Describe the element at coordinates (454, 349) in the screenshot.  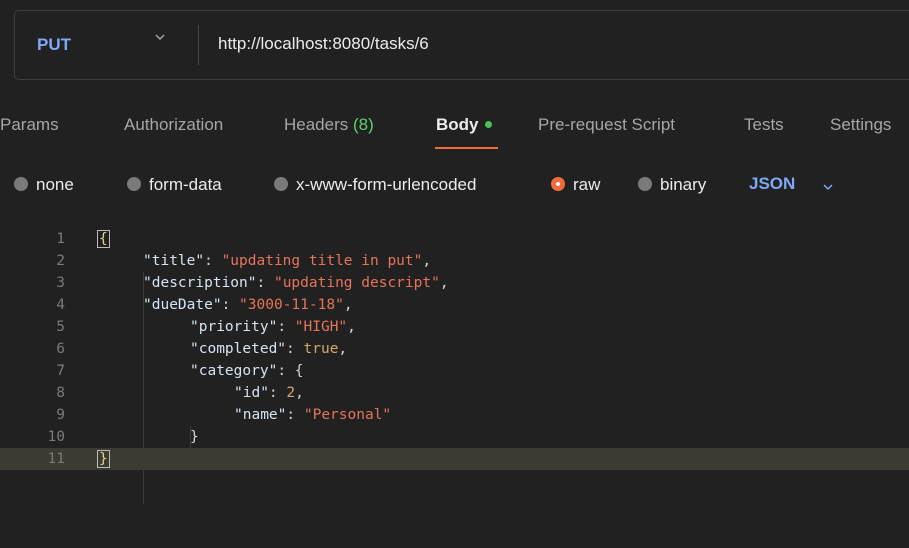
I see `code-line: 6 "completed": true,` at that location.